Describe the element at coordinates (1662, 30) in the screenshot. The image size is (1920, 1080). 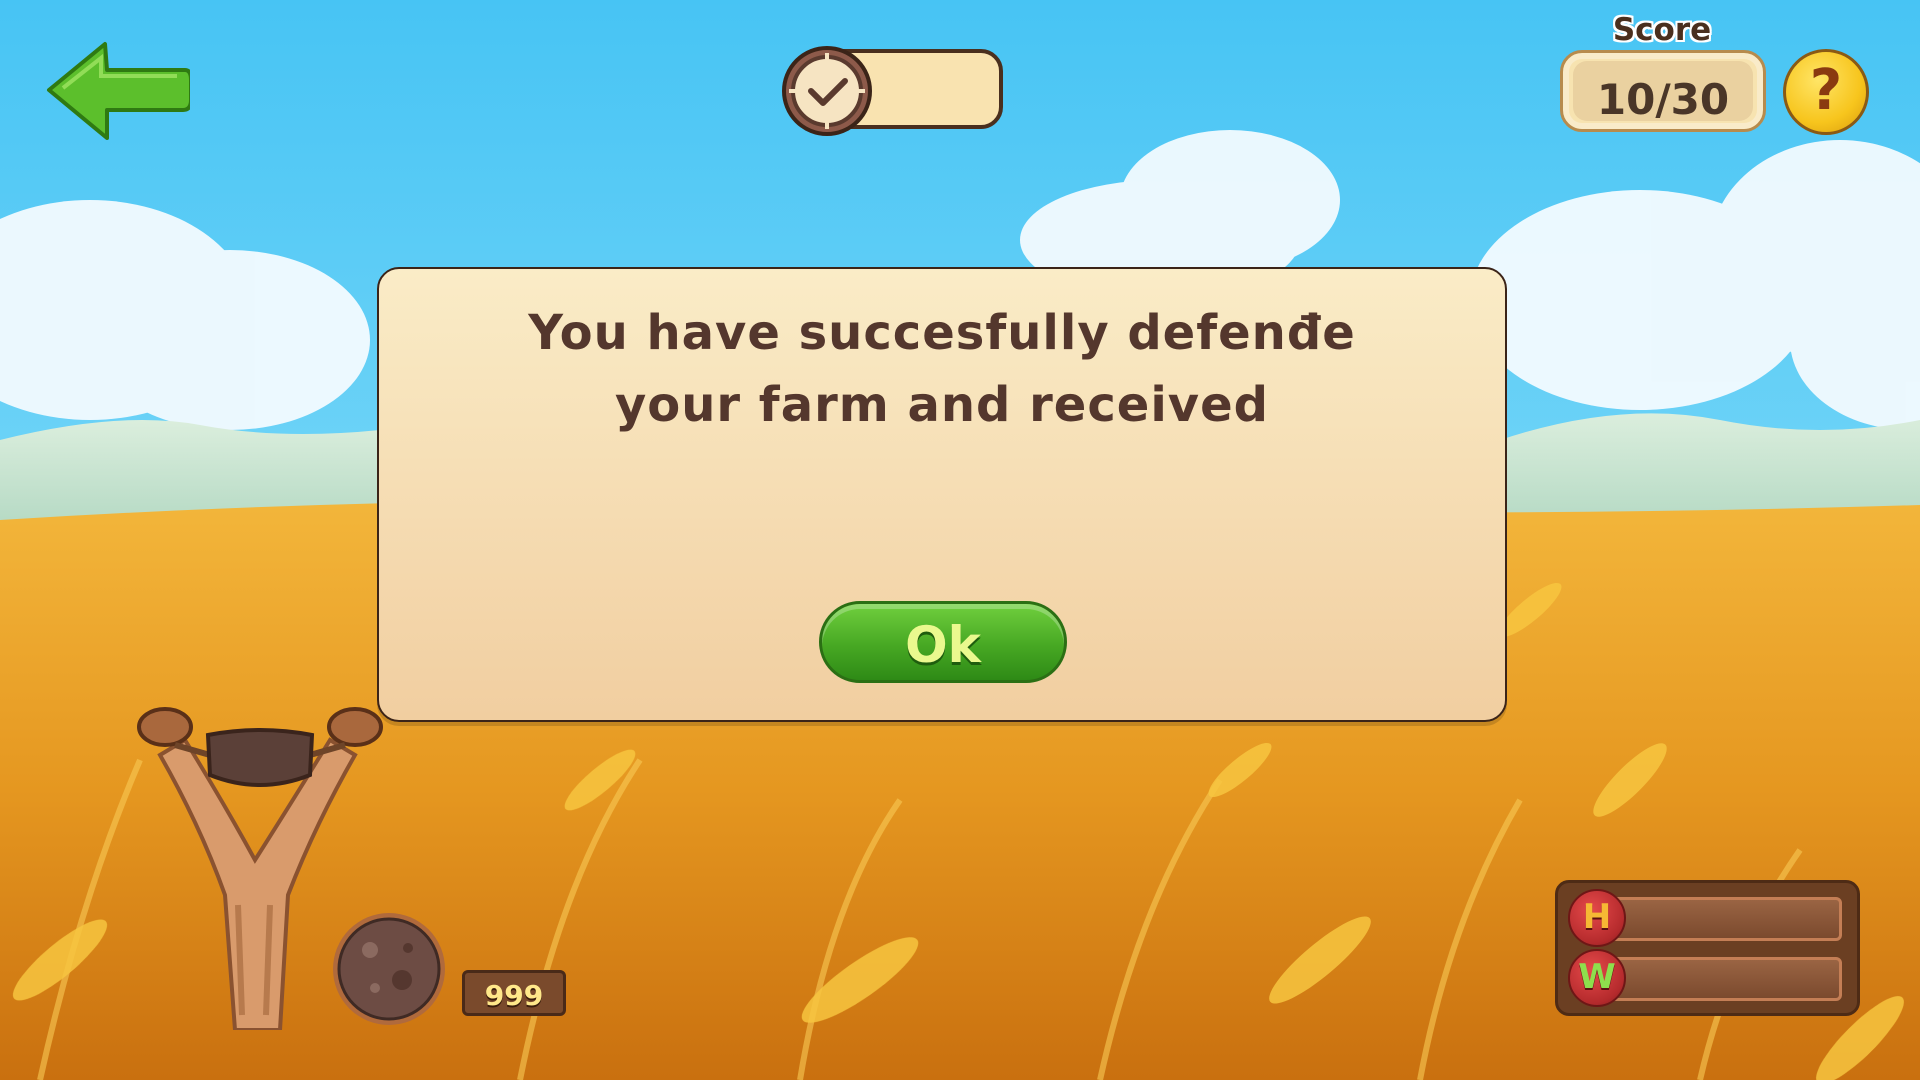
I see `score-label: Score` at that location.